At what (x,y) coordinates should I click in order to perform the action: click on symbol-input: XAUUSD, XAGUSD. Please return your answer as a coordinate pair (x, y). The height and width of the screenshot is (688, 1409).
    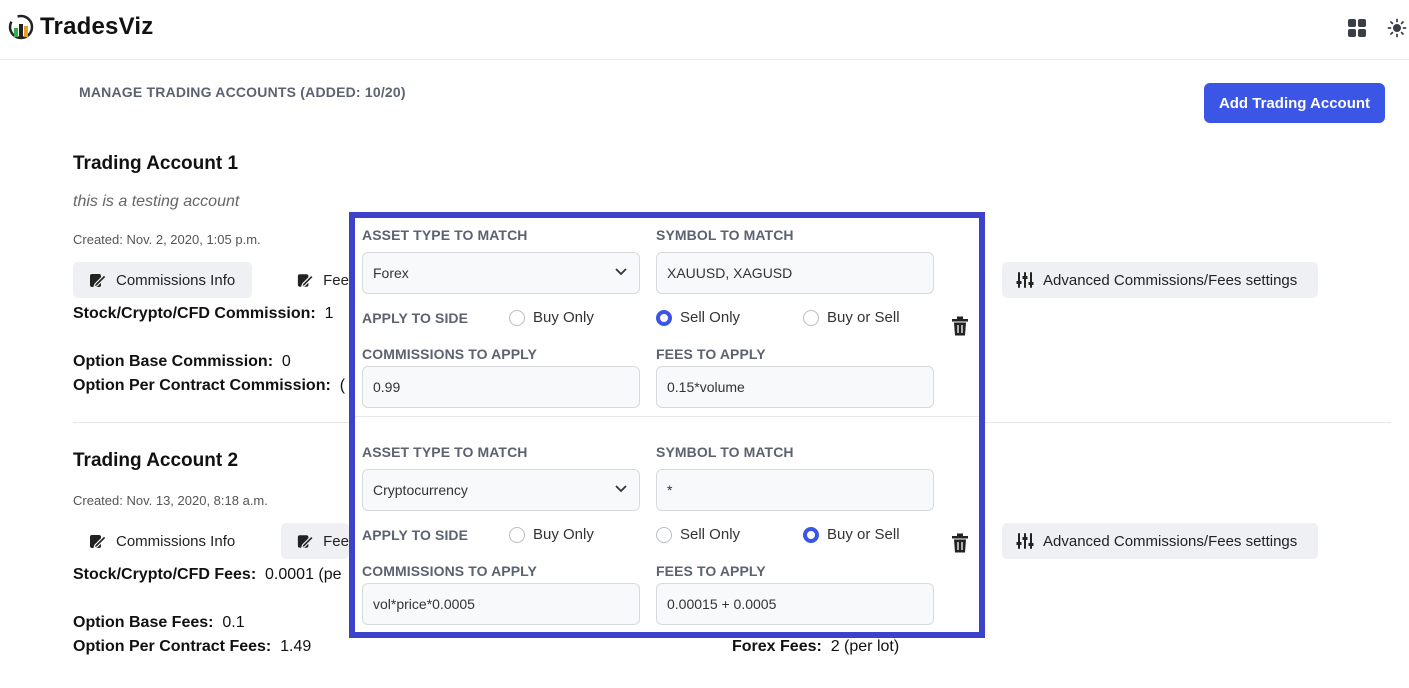
    Looking at the image, I should click on (795, 273).